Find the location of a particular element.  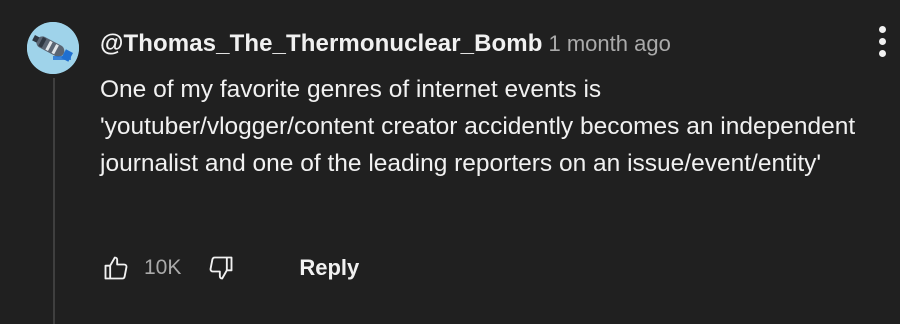

avatar is located at coordinates (53, 48).